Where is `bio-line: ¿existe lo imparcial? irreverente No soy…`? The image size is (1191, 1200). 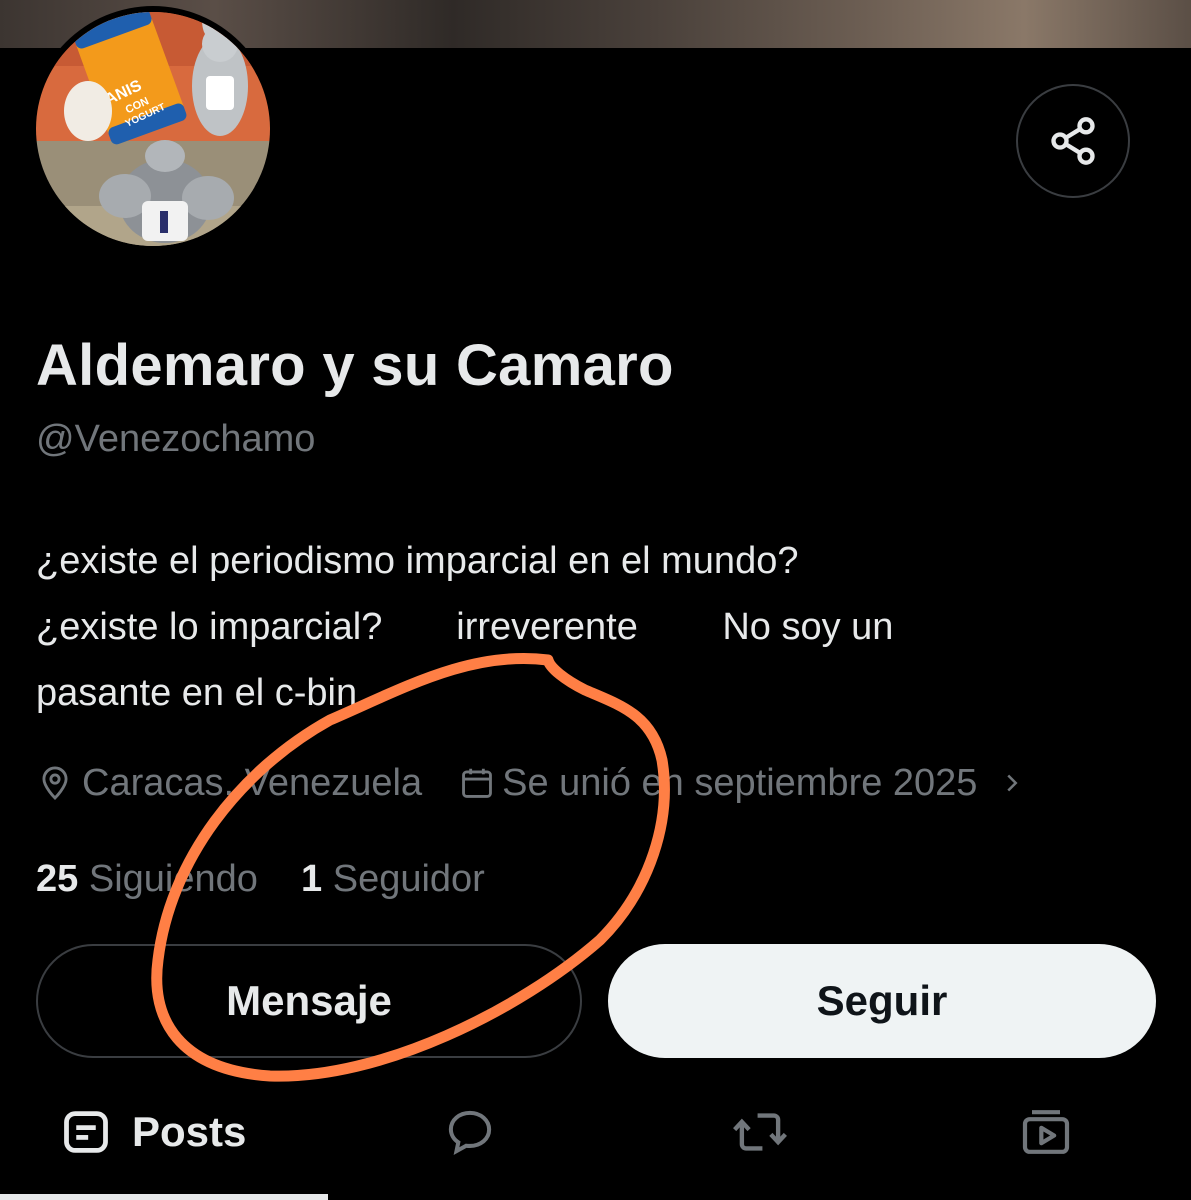 bio-line: ¿existe lo imparcial? irreverente No soy… is located at coordinates (465, 627).